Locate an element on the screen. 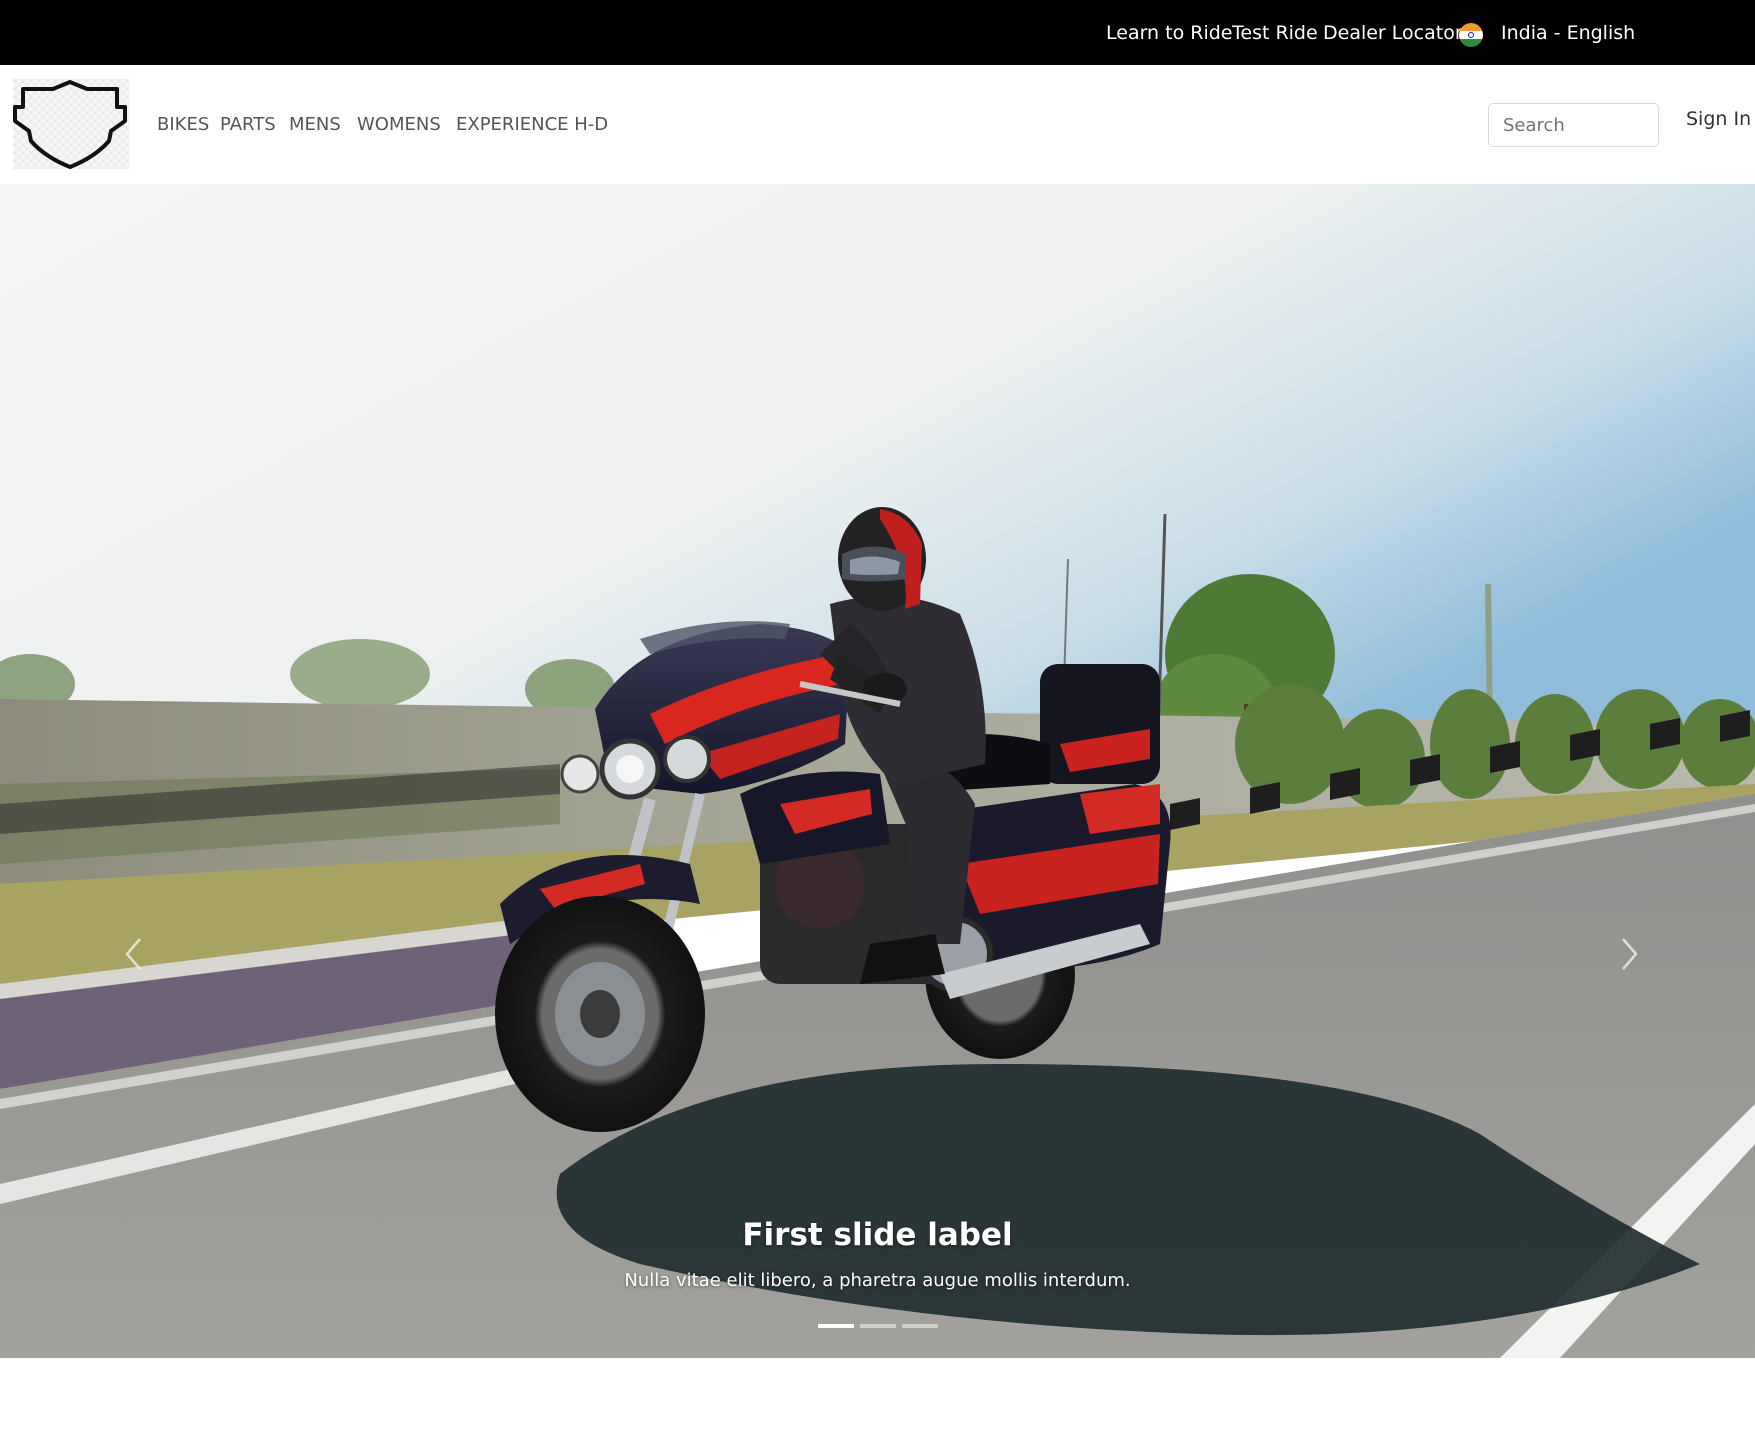 This screenshot has height=1439, width=1755. nav-bikes: BIKES is located at coordinates (183, 125).